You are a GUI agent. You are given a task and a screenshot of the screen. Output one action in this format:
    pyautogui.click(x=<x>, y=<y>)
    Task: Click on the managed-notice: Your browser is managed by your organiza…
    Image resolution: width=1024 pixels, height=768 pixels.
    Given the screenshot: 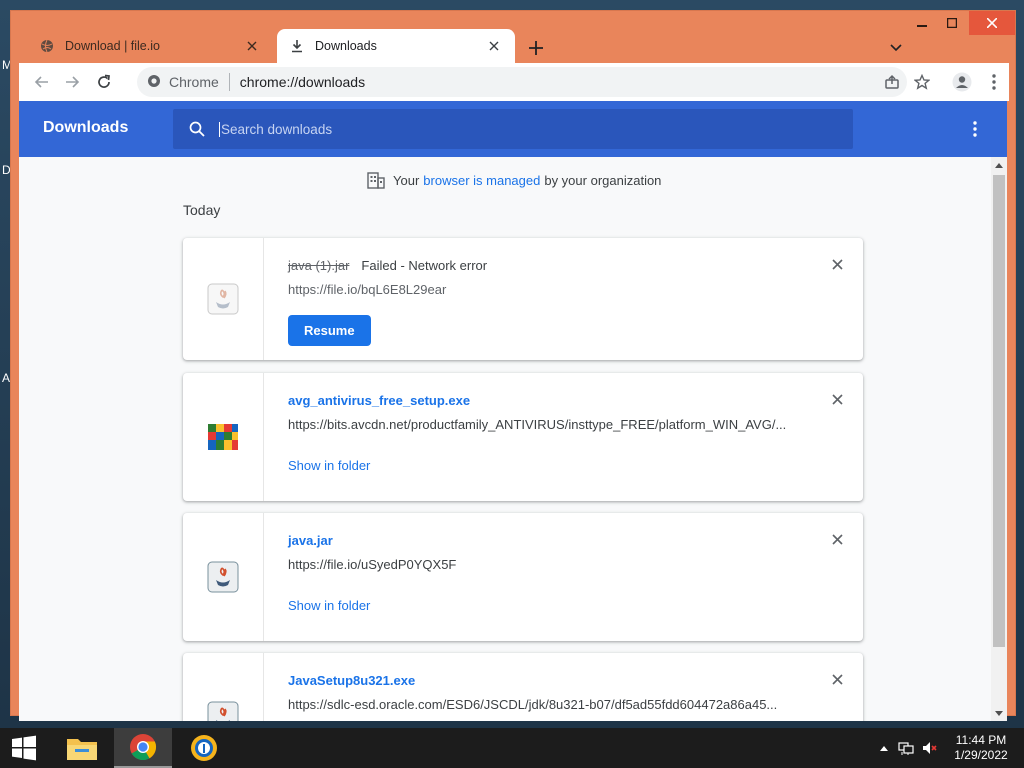 What is the action you would take?
    pyautogui.click(x=514, y=180)
    